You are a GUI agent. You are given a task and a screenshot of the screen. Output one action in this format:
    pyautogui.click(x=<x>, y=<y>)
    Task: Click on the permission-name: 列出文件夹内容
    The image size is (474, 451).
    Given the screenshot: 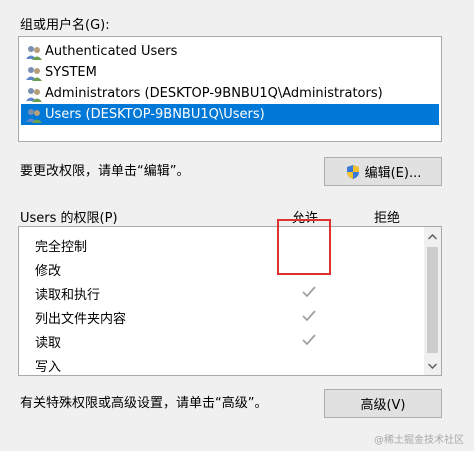 What is the action you would take?
    pyautogui.click(x=81, y=319)
    